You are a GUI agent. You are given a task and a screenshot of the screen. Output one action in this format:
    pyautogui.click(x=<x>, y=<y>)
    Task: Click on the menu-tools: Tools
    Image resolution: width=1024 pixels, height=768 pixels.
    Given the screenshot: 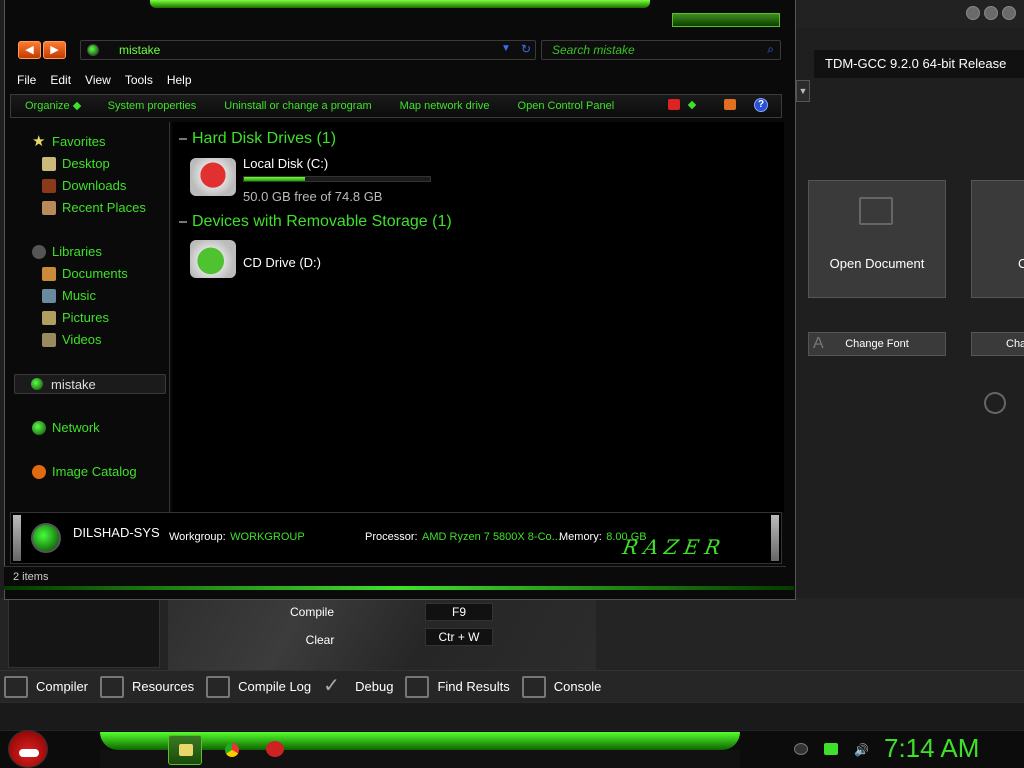 What is the action you would take?
    pyautogui.click(x=139, y=80)
    